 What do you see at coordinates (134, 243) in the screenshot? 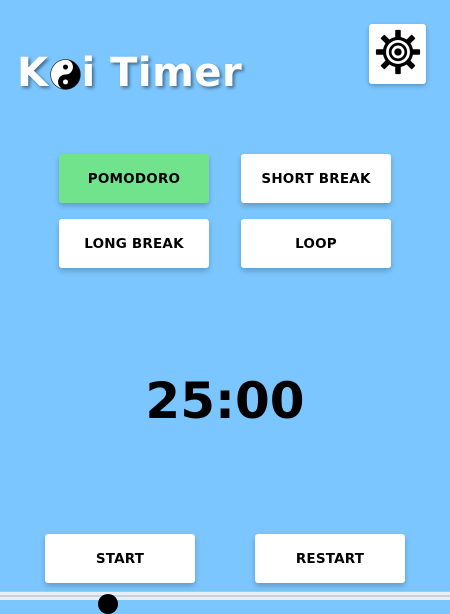
I see `long-break-mode-button: LONG BREAK` at bounding box center [134, 243].